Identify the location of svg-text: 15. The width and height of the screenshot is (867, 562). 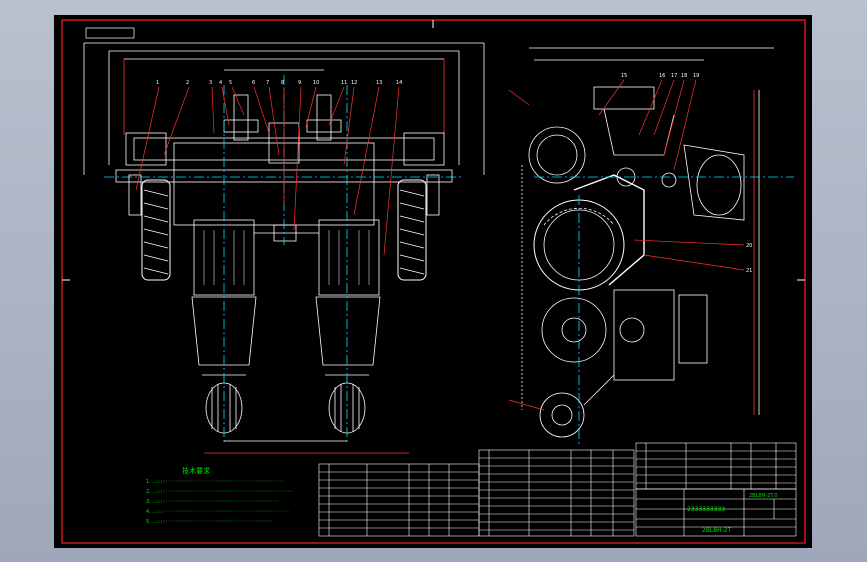
(624, 76).